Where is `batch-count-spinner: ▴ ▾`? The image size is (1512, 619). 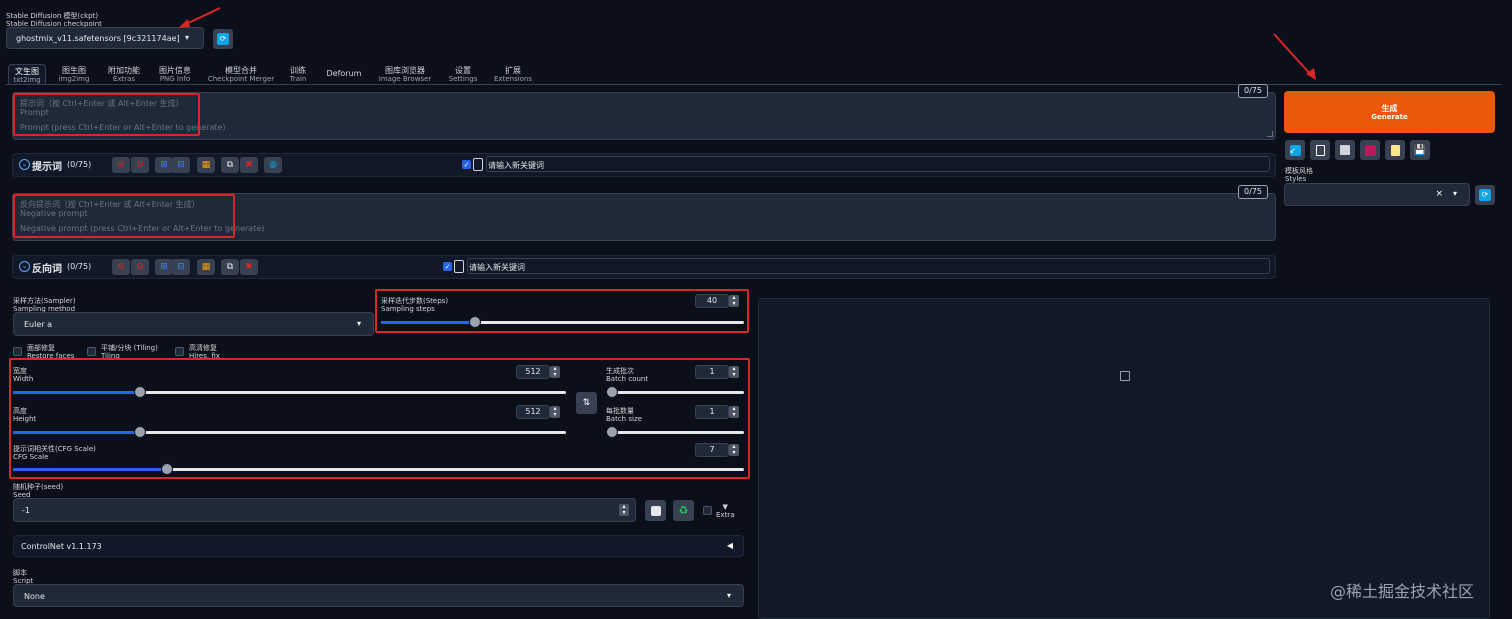 batch-count-spinner: ▴ ▾ is located at coordinates (734, 372).